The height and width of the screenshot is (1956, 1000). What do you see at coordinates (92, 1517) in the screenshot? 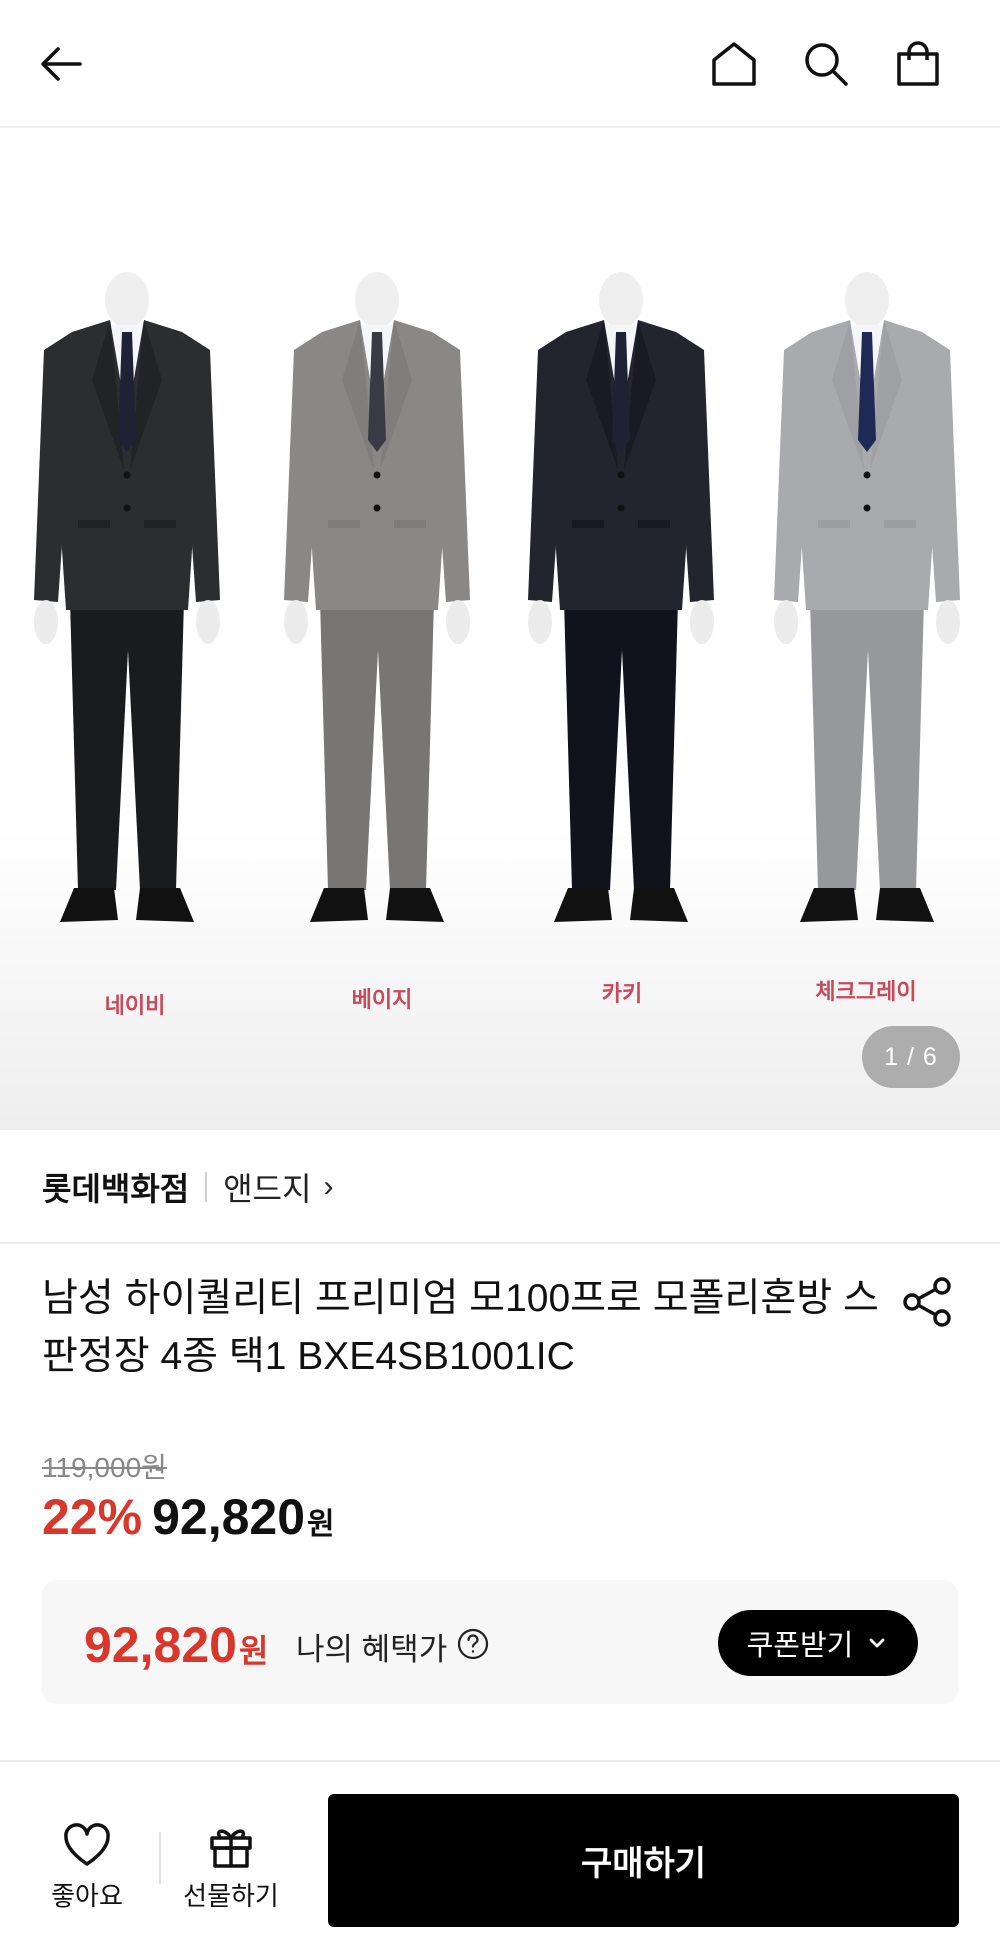
I see `discount-rate: 22%` at bounding box center [92, 1517].